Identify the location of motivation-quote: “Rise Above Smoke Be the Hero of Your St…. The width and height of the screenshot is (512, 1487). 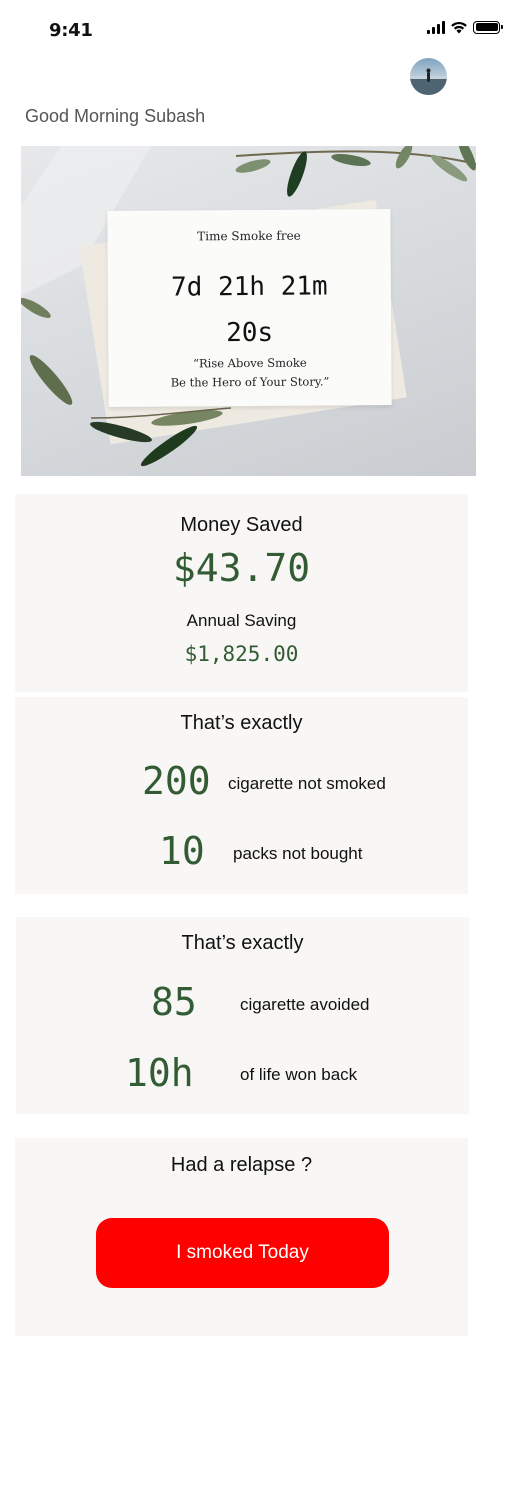
(249, 373).